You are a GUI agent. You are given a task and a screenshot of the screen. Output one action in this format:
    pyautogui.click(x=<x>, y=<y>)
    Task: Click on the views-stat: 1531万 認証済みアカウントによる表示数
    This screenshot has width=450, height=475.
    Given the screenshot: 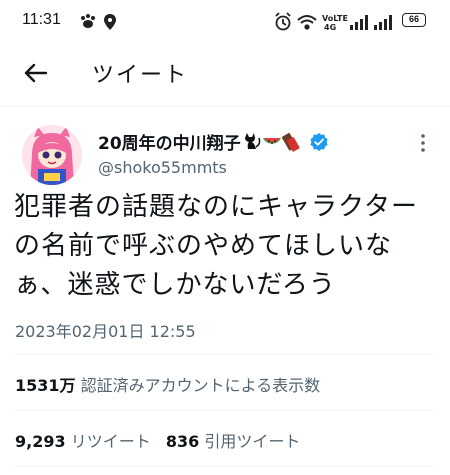 What is the action you would take?
    pyautogui.click(x=167, y=384)
    